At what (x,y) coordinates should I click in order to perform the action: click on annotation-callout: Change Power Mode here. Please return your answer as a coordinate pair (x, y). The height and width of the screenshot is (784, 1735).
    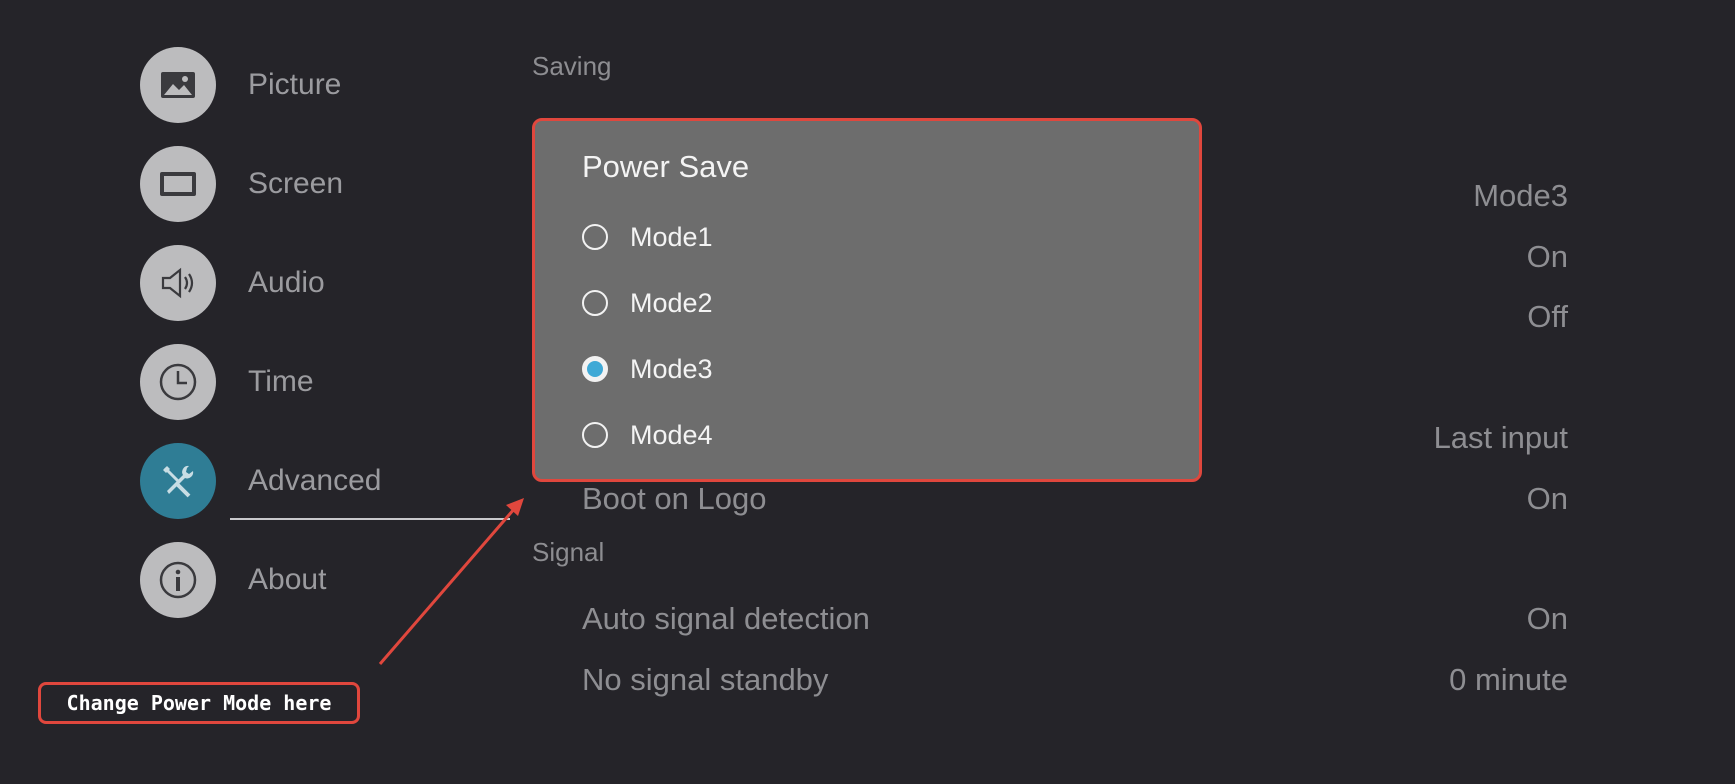
    Looking at the image, I should click on (199, 703).